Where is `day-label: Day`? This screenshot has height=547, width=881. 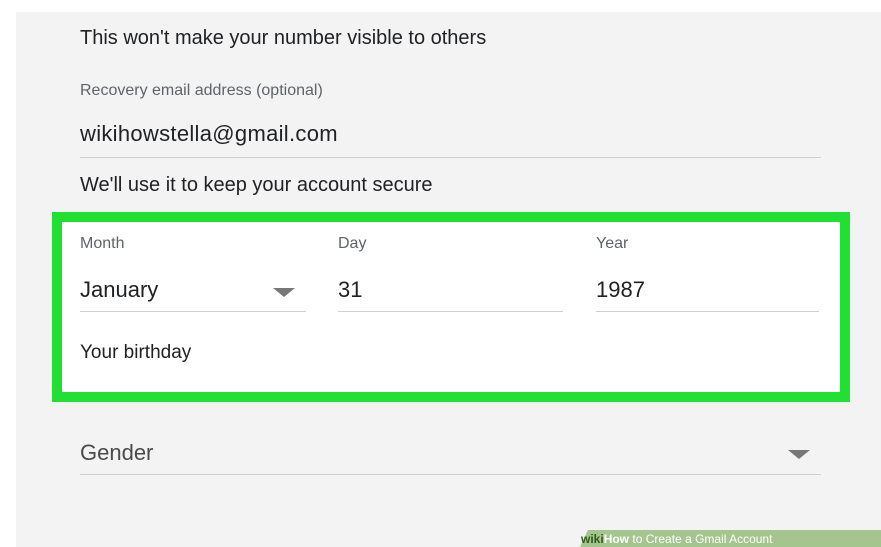 day-label: Day is located at coordinates (352, 243).